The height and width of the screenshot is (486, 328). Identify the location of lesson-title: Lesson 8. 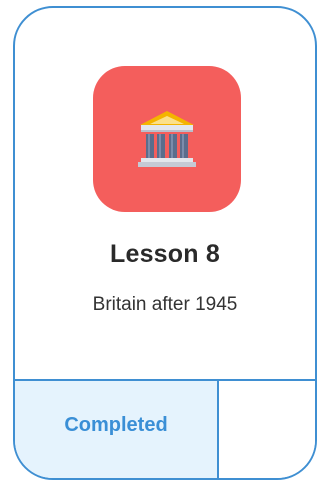
(165, 254).